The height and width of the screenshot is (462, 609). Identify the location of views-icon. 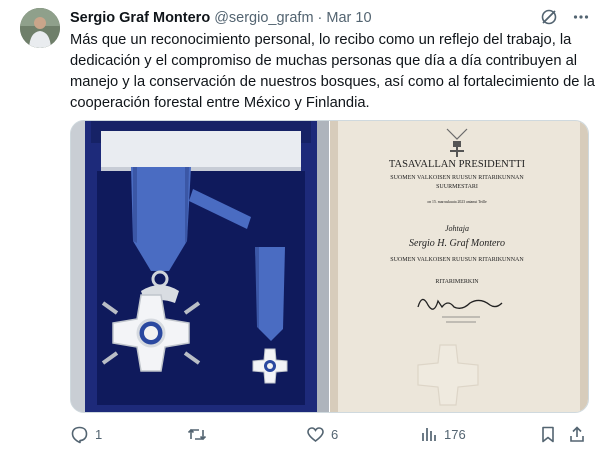
(429, 434).